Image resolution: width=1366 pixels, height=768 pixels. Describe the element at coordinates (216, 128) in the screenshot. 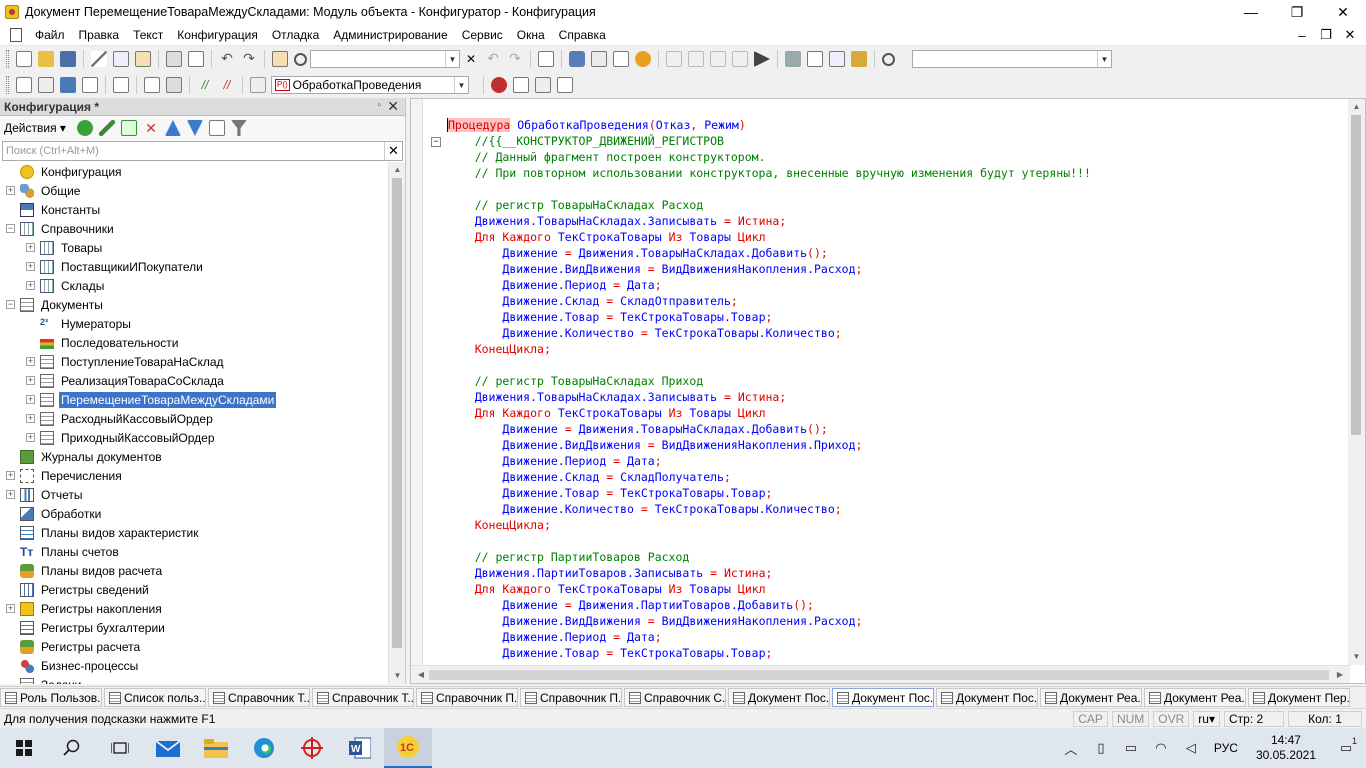

I see `sort-icon` at that location.